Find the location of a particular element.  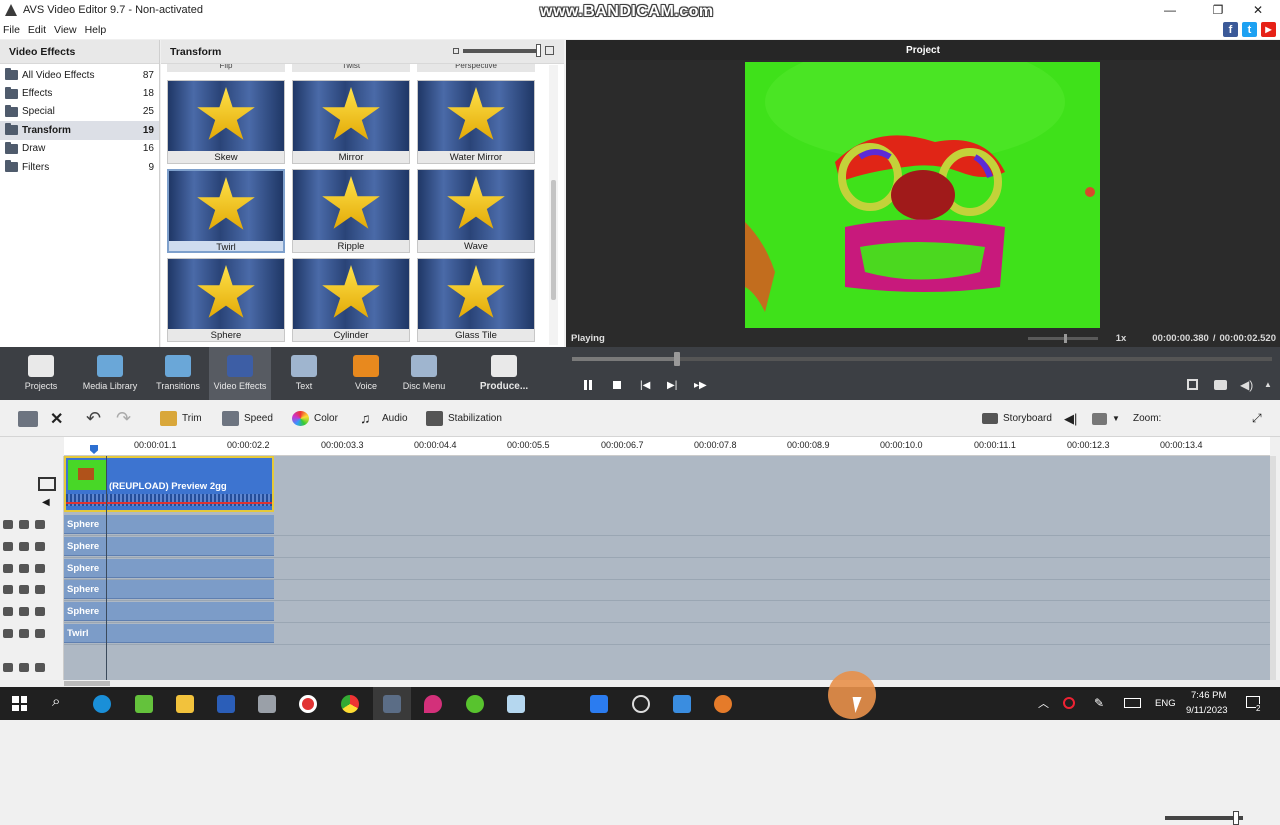

effect-twist: Twist is located at coordinates (351, 68).